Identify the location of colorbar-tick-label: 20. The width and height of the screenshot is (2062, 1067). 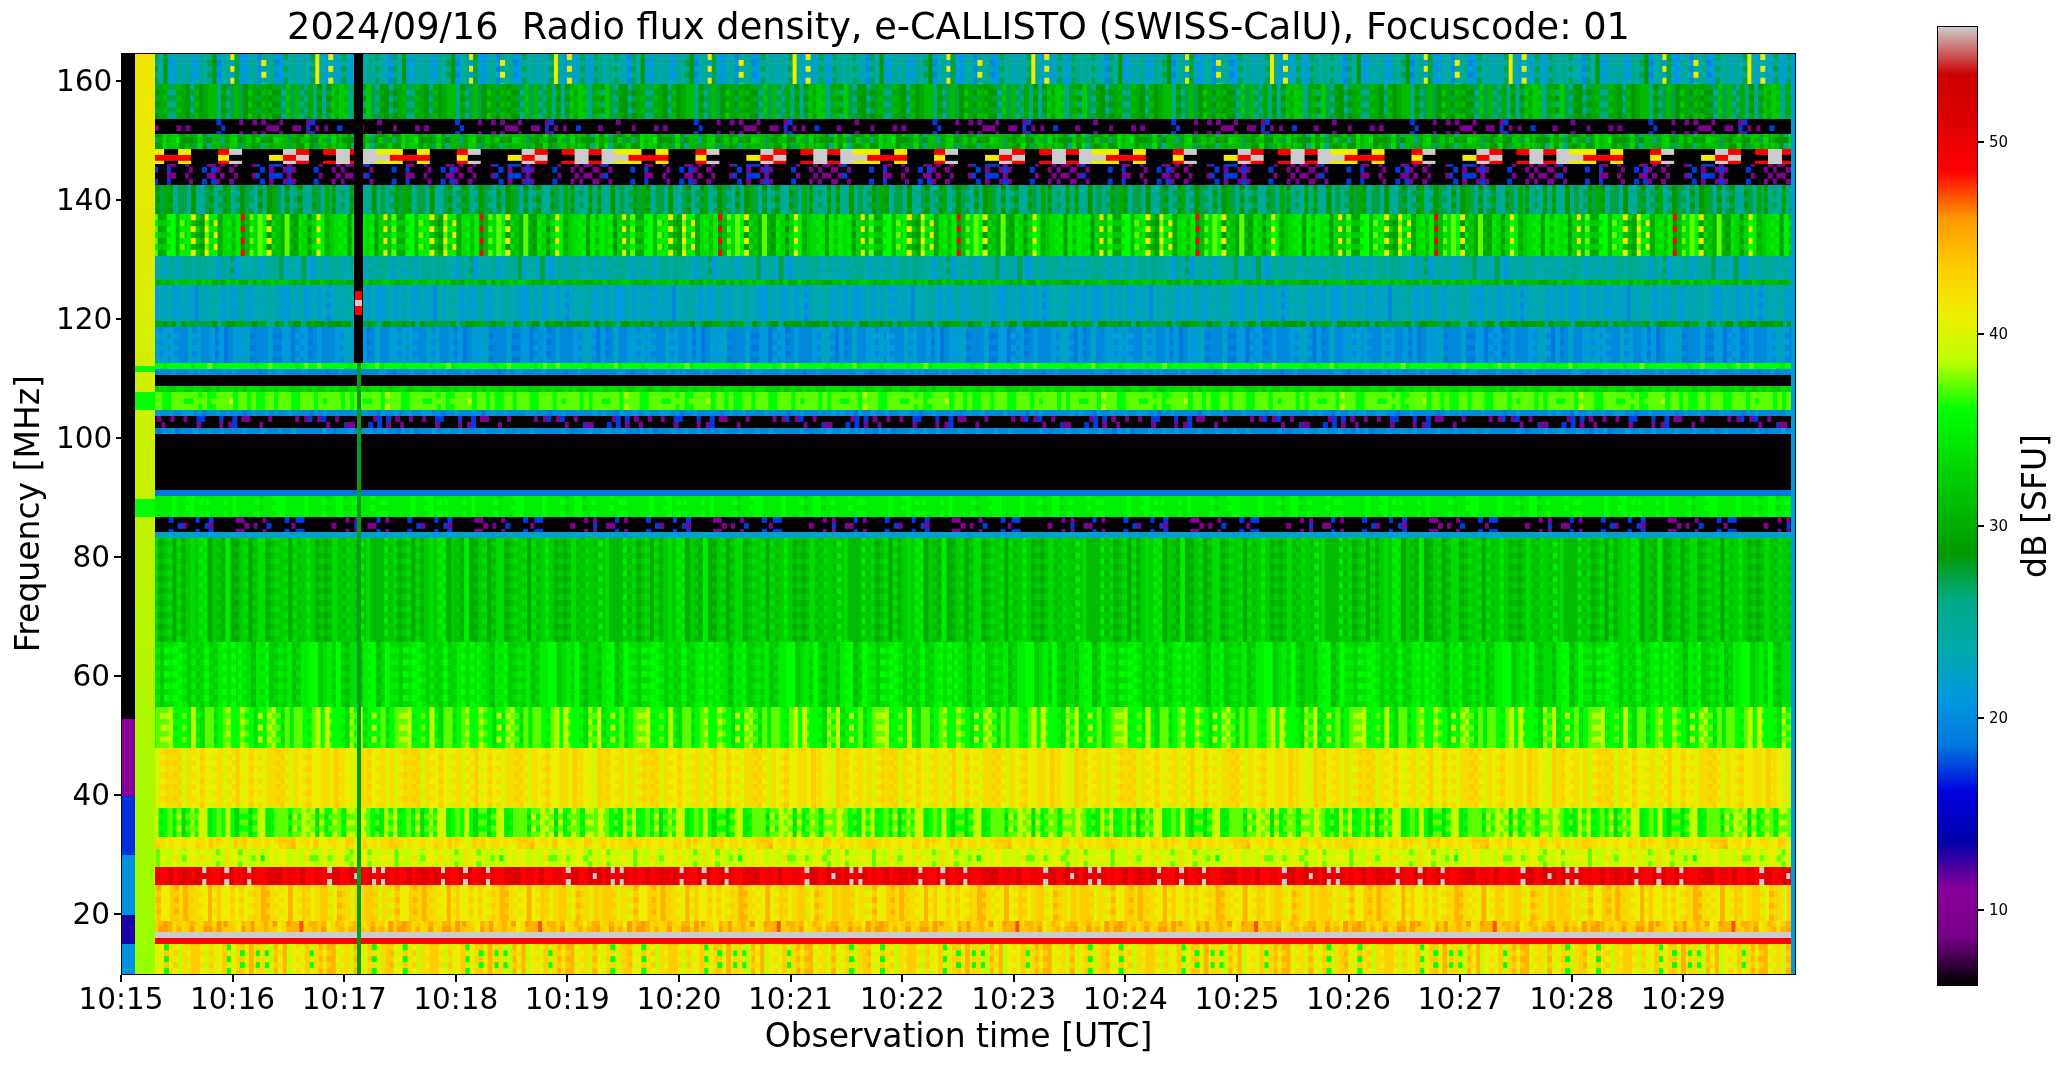
(1999, 718).